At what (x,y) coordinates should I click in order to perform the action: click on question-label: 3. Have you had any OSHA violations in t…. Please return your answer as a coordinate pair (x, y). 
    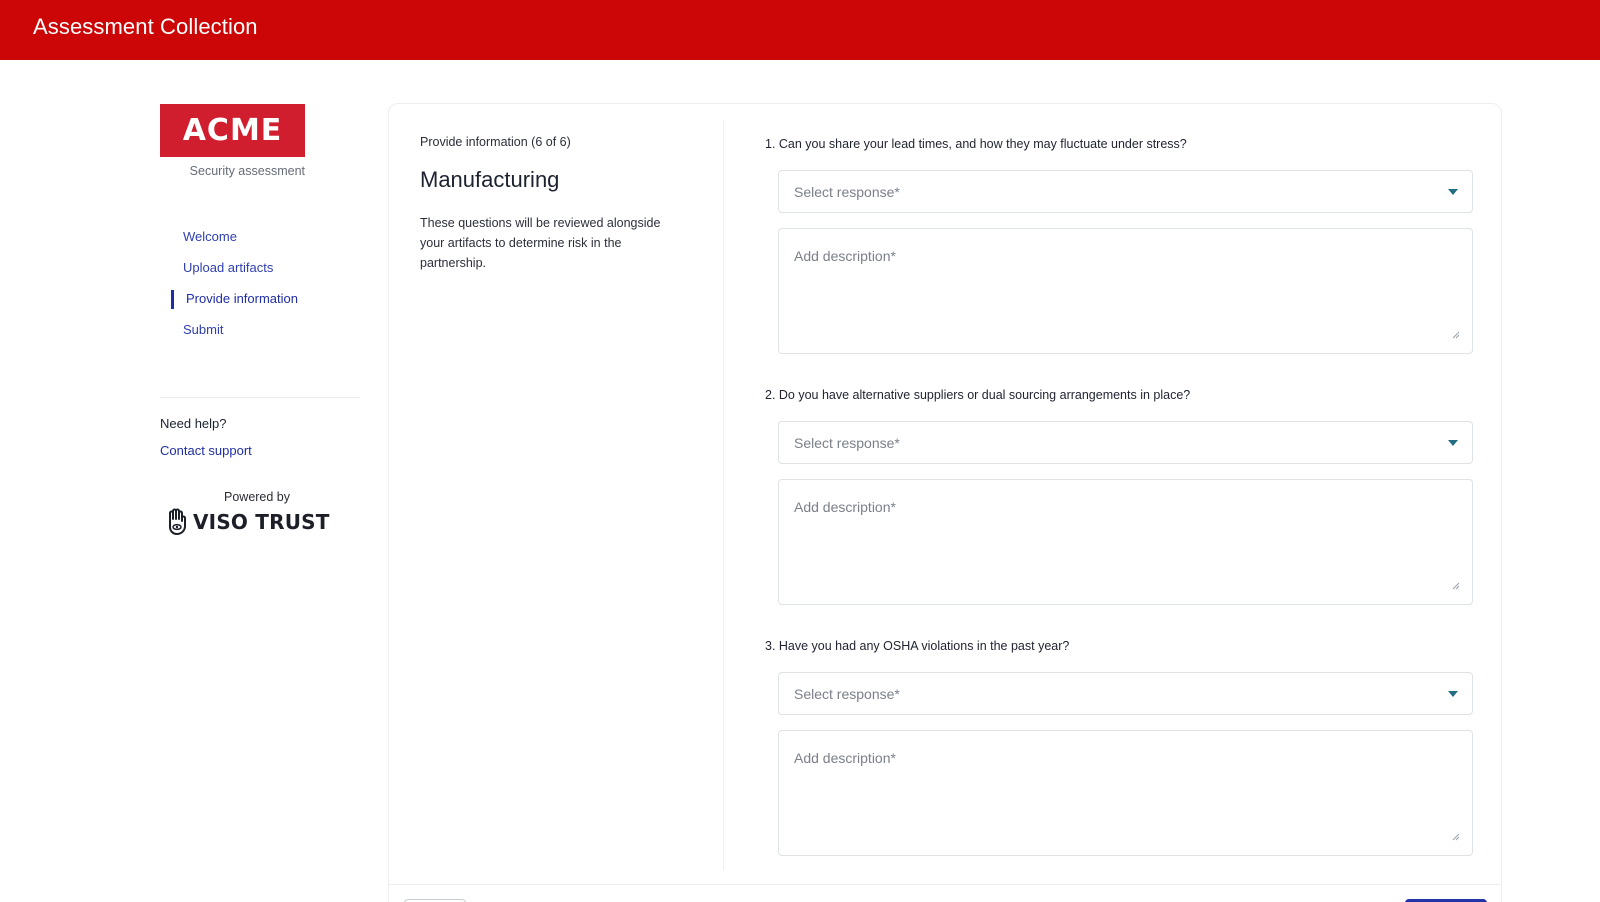
    Looking at the image, I should click on (917, 646).